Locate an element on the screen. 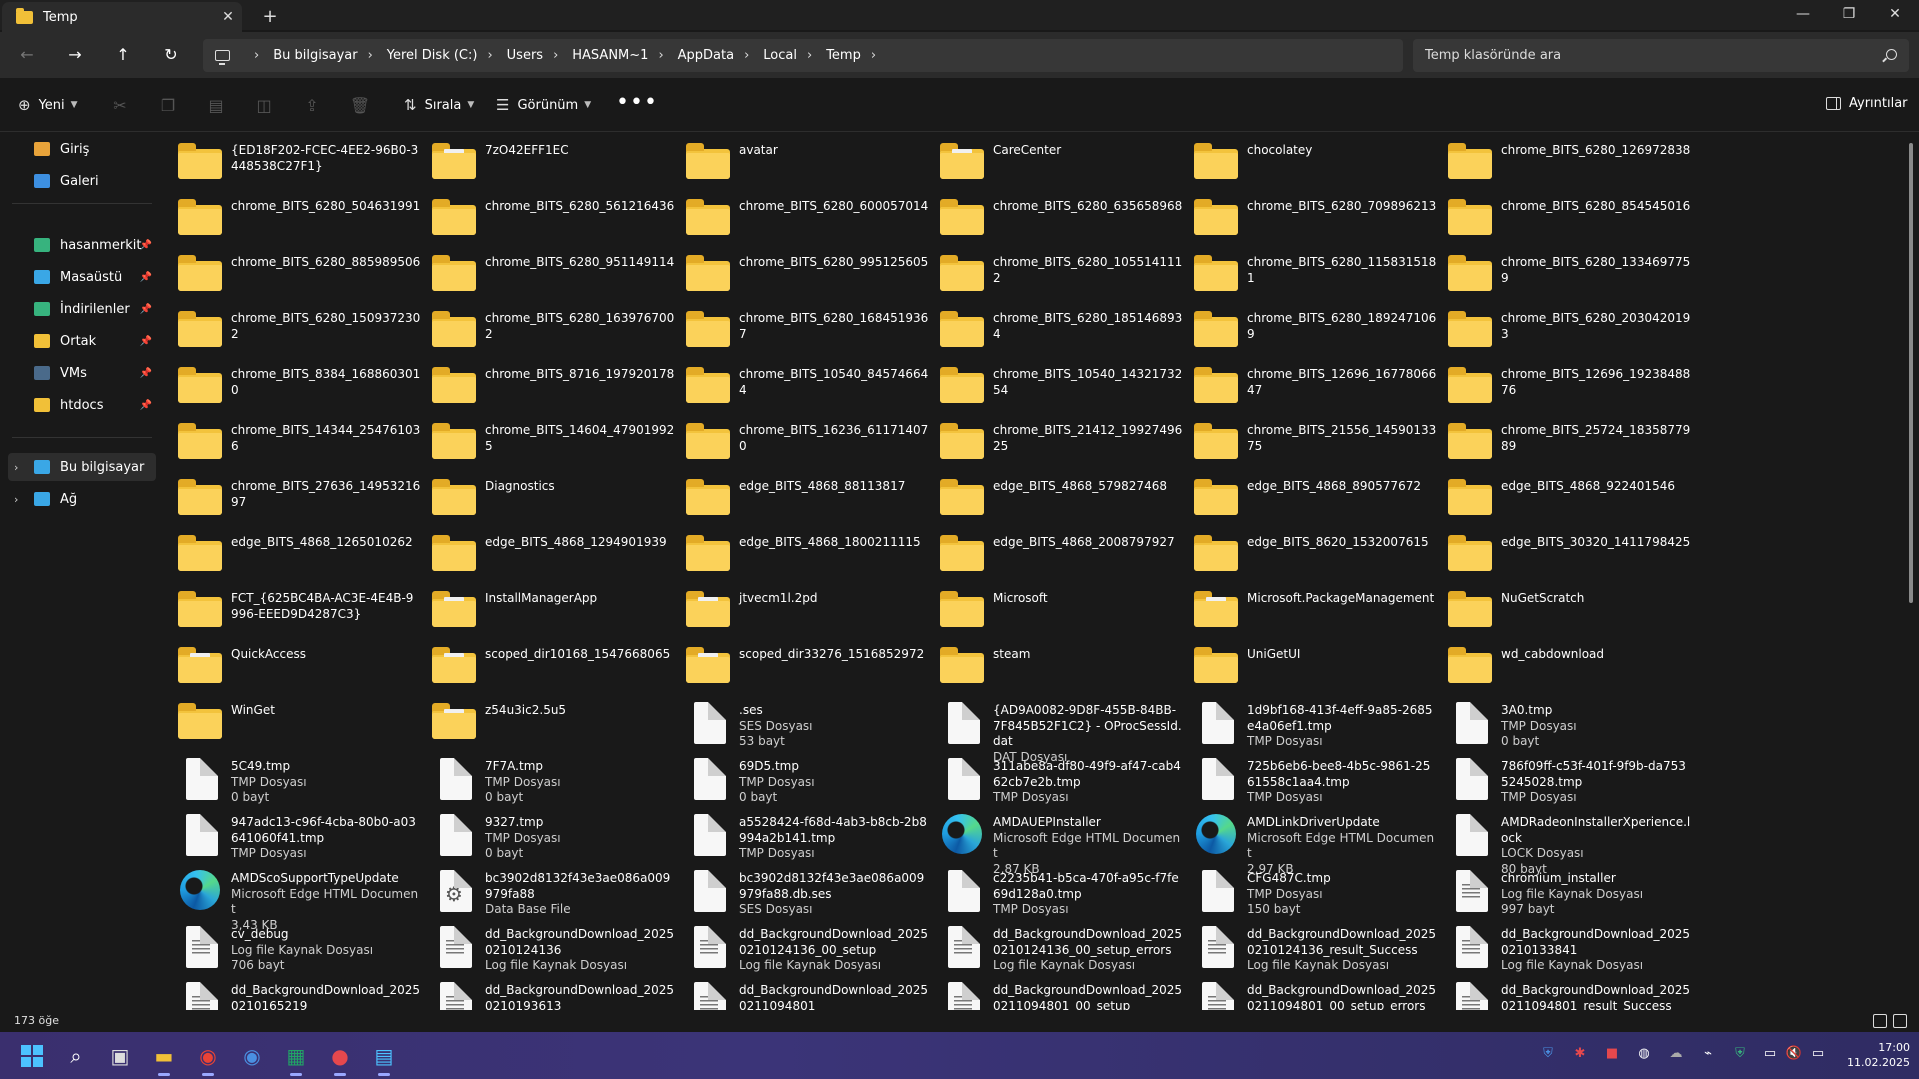  folder-item: avatar is located at coordinates (805, 162).